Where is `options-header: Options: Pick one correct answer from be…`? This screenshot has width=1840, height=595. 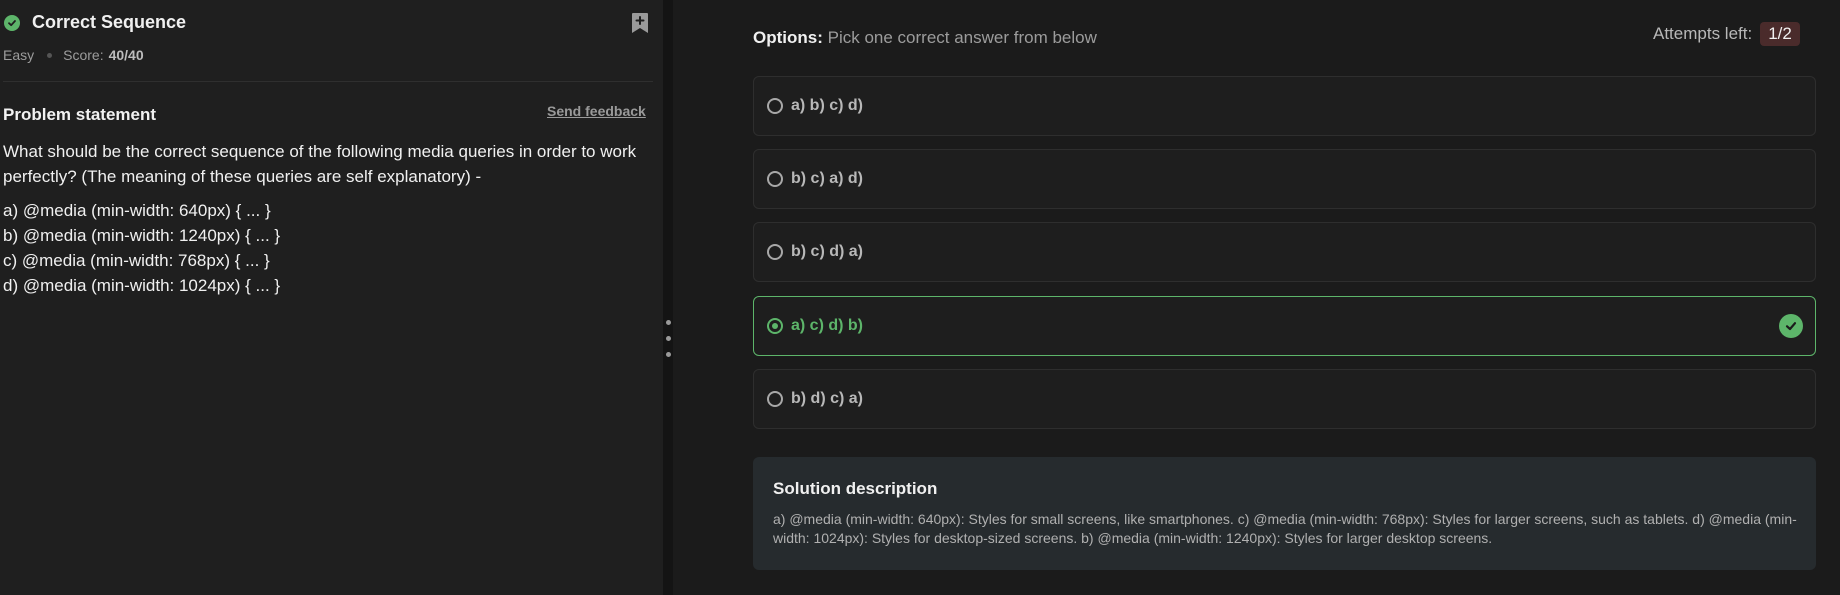
options-header: Options: Pick one correct answer from be… is located at coordinates (925, 38).